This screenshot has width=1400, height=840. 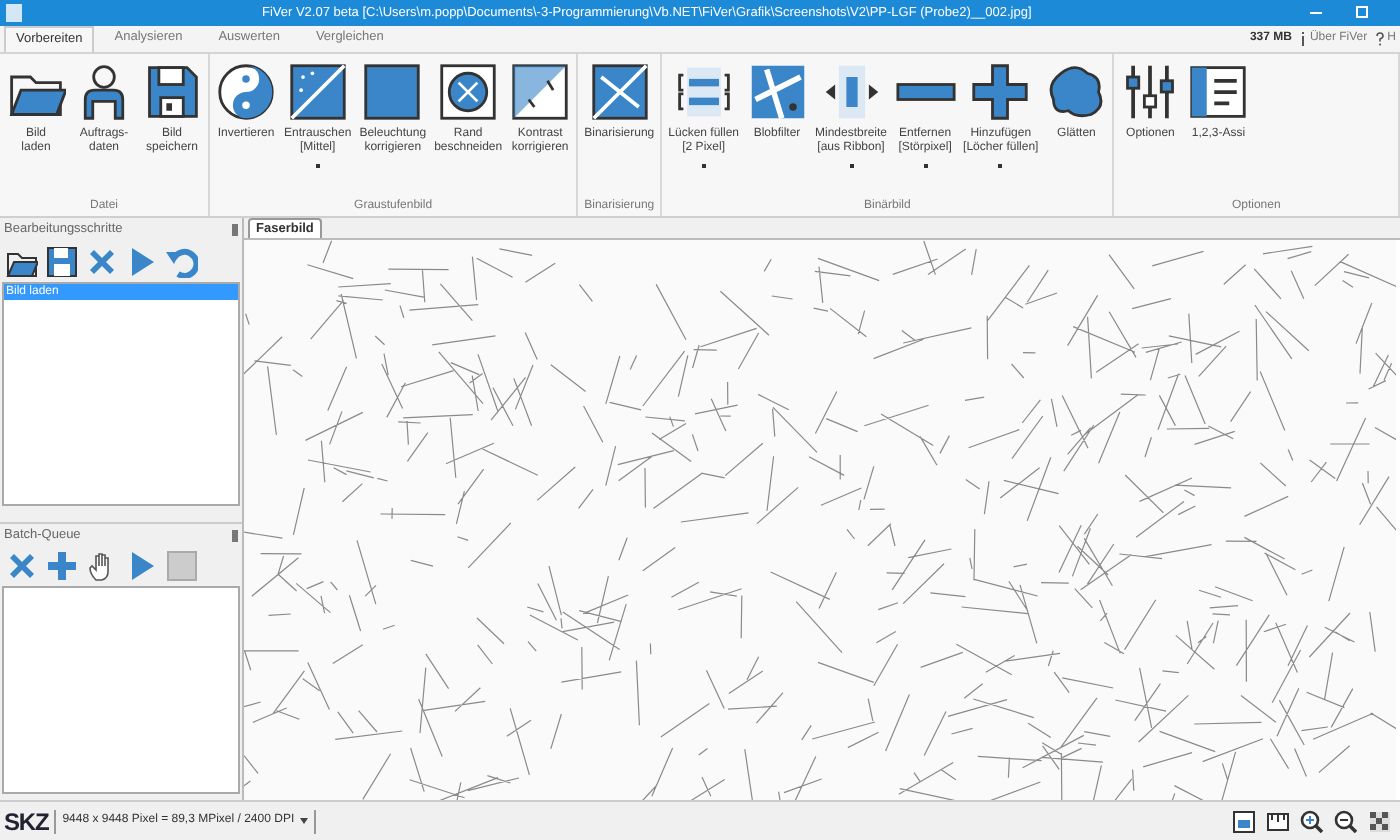 I want to click on contrast-square-icon, so click(x=540, y=92).